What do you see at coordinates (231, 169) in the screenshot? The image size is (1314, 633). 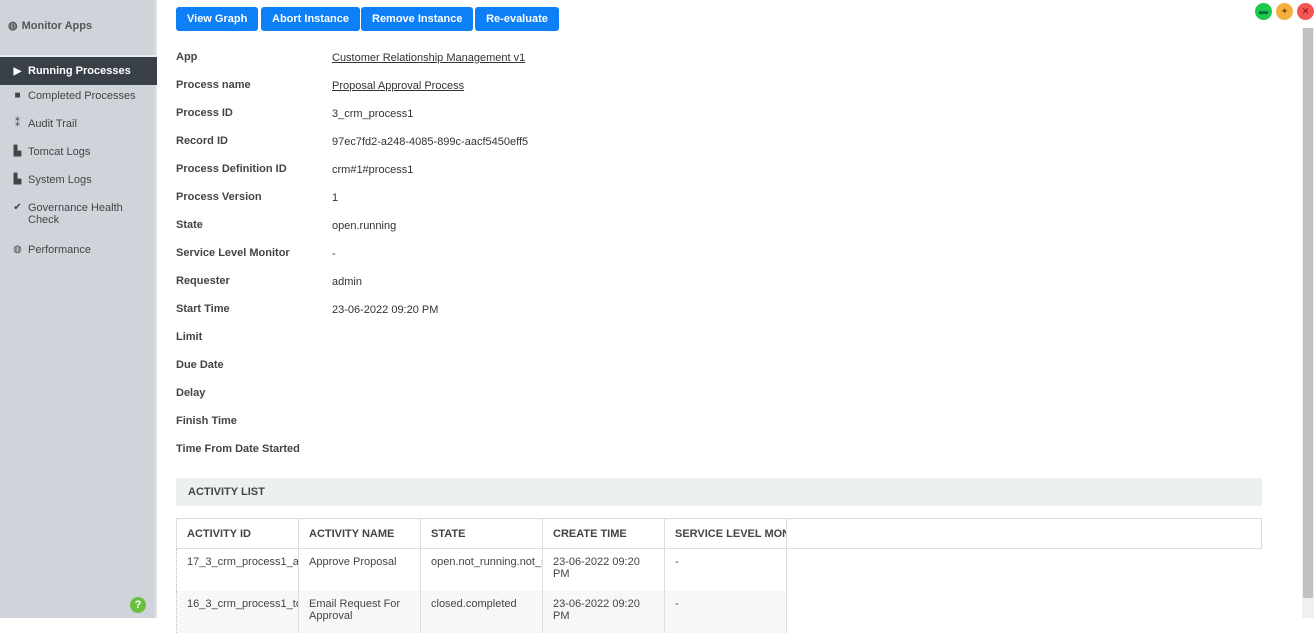 I see `detail-label: Process Definition ID` at bounding box center [231, 169].